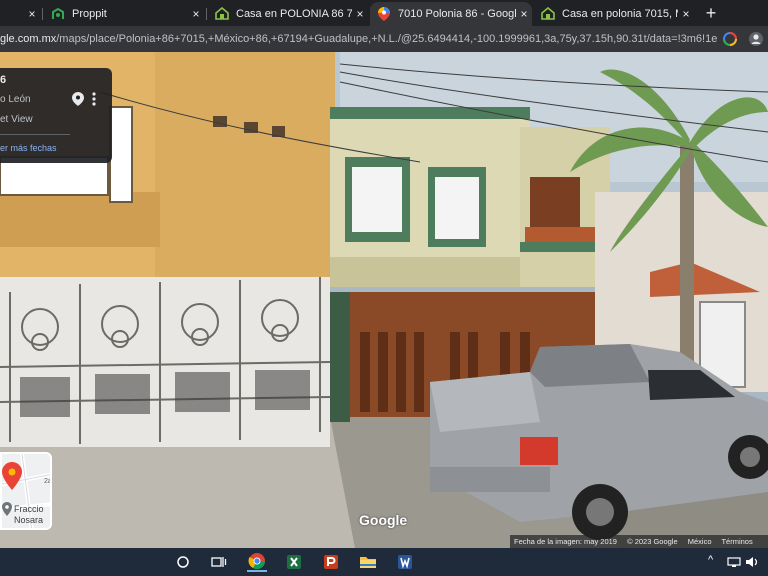 The height and width of the screenshot is (576, 768). What do you see at coordinates (78, 99) in the screenshot?
I see `map-pin-icon` at bounding box center [78, 99].